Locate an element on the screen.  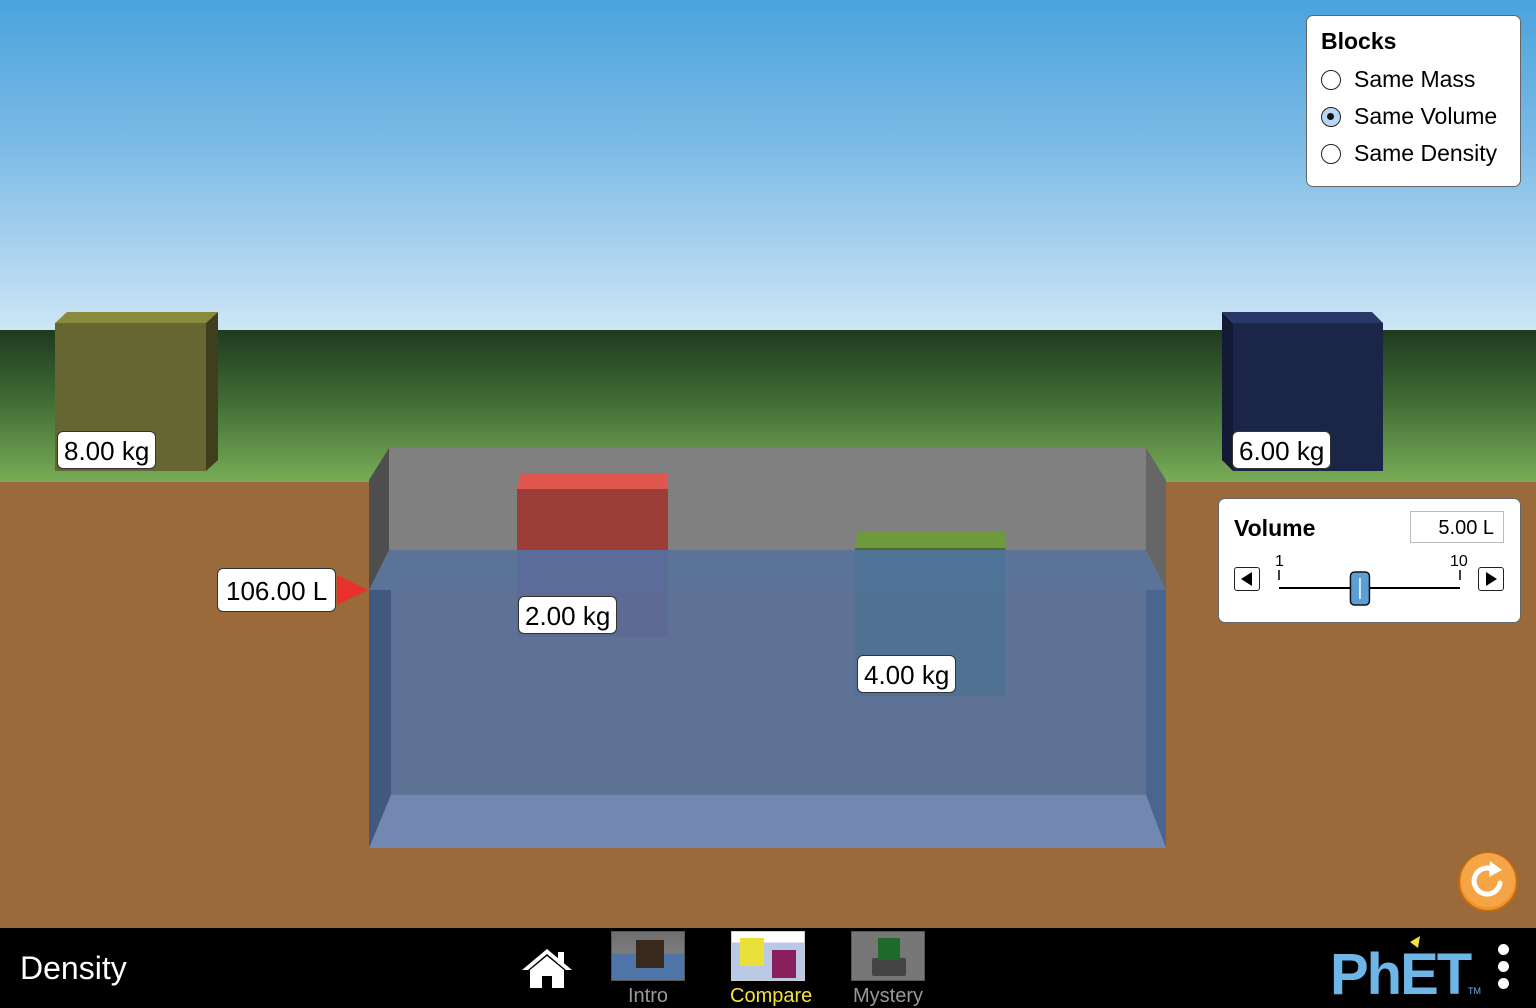
water-level-indicator is located at coordinates (352, 590).